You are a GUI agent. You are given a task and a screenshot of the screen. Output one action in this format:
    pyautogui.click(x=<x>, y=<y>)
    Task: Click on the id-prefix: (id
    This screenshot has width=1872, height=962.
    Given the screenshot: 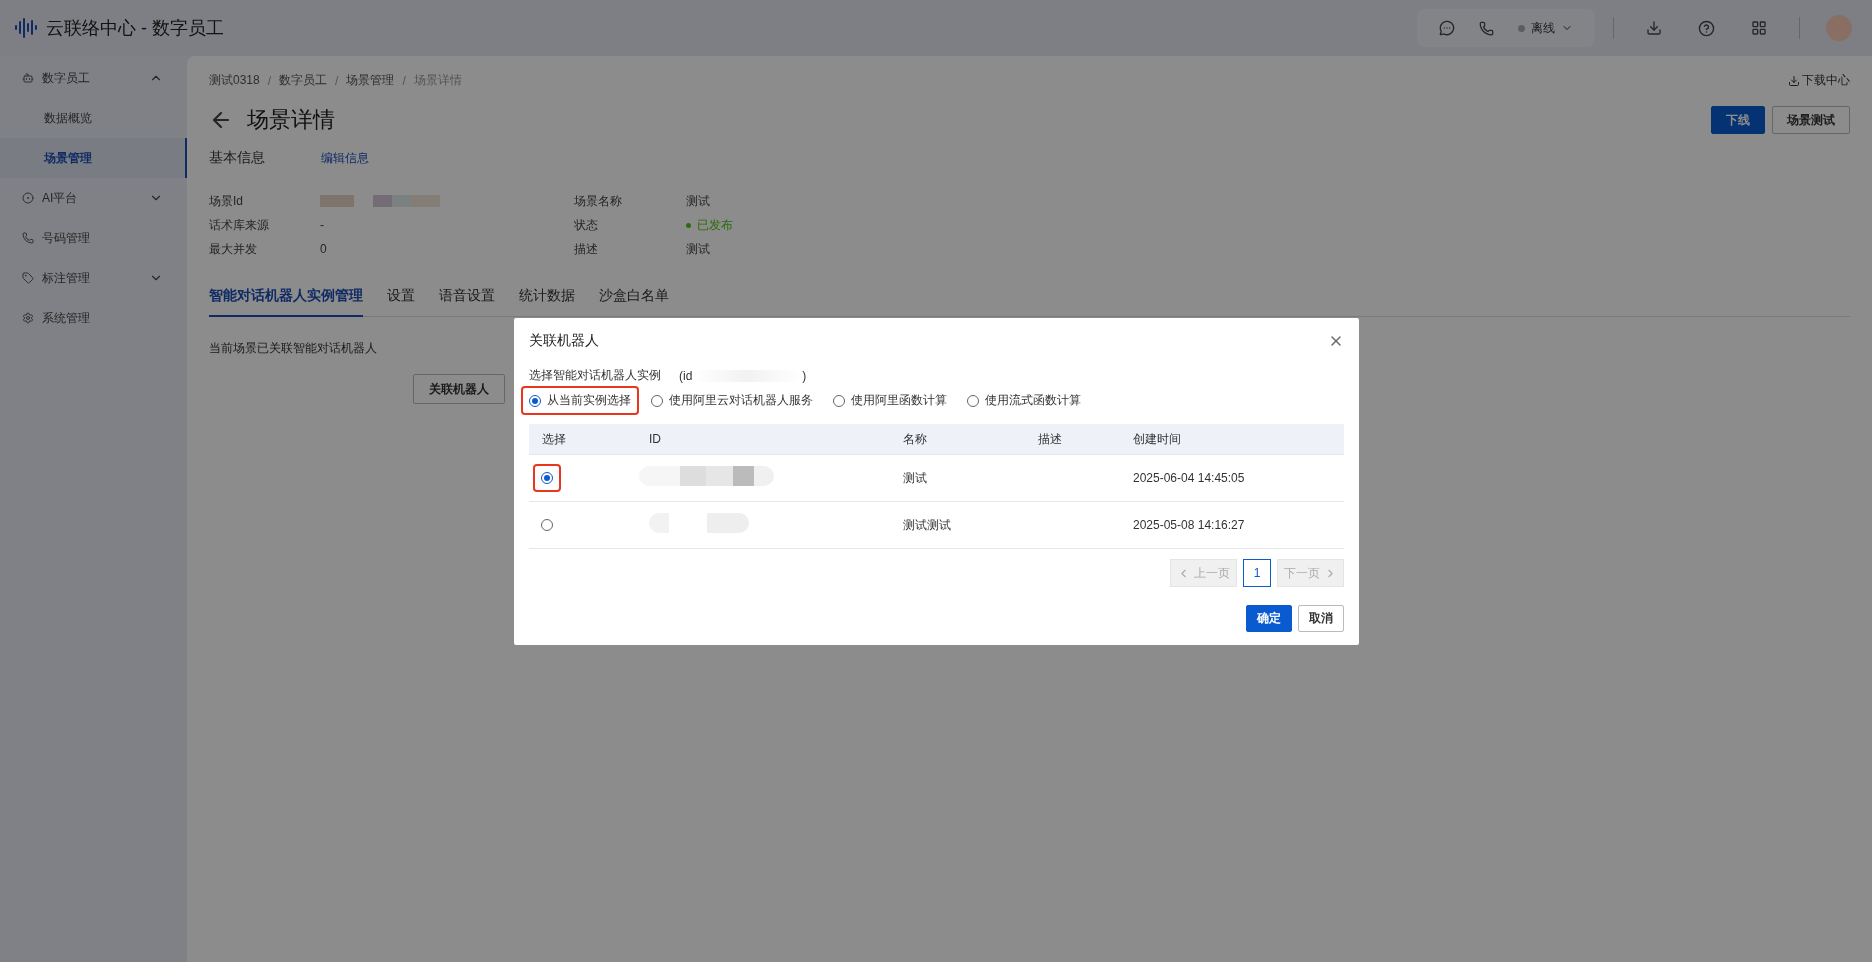 What is the action you would take?
    pyautogui.click(x=686, y=375)
    